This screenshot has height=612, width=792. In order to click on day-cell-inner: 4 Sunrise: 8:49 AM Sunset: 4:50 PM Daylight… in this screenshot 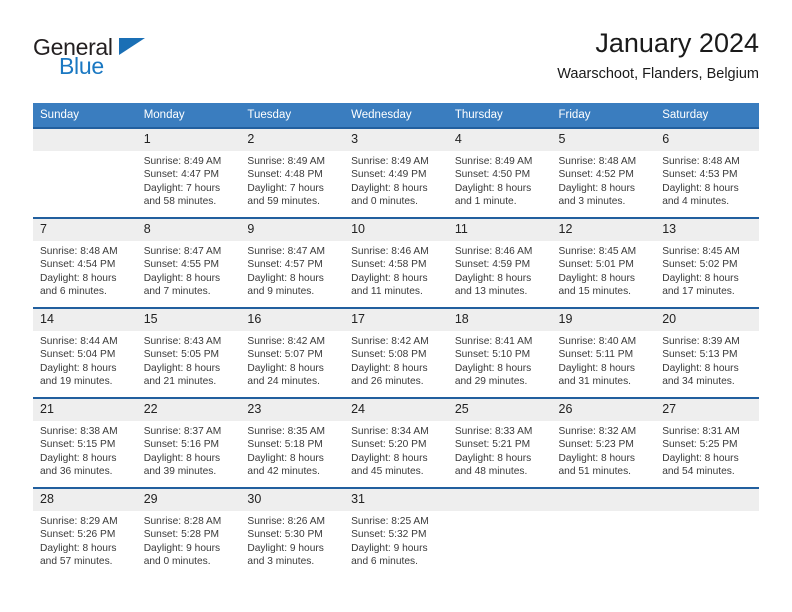, I will do `click(499, 171)`.